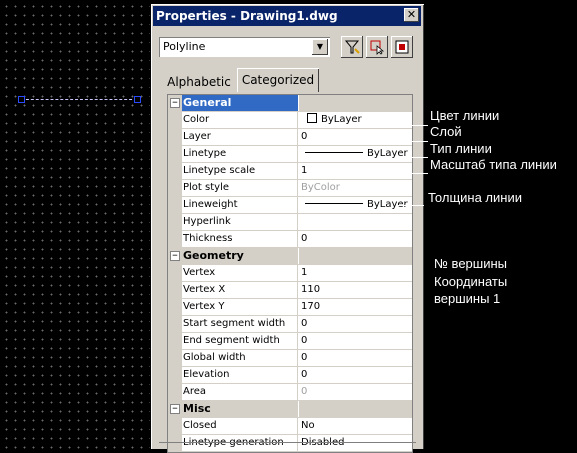 The image size is (577, 453). What do you see at coordinates (290, 205) in the screenshot?
I see `property-row-lineweight: Lineweight ByLayer` at bounding box center [290, 205].